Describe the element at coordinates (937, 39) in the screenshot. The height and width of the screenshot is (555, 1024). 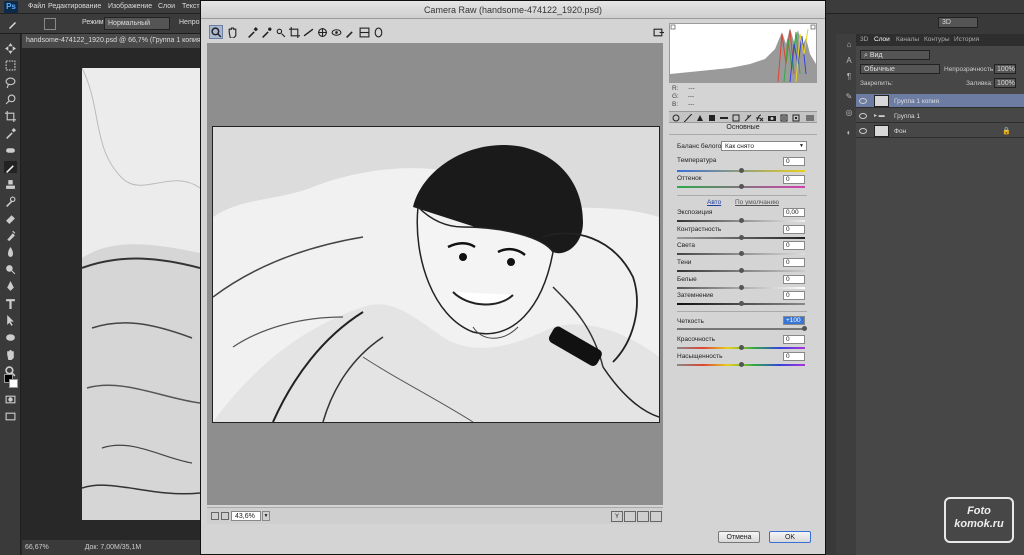
I see `tab-paths: Контуры` at that location.